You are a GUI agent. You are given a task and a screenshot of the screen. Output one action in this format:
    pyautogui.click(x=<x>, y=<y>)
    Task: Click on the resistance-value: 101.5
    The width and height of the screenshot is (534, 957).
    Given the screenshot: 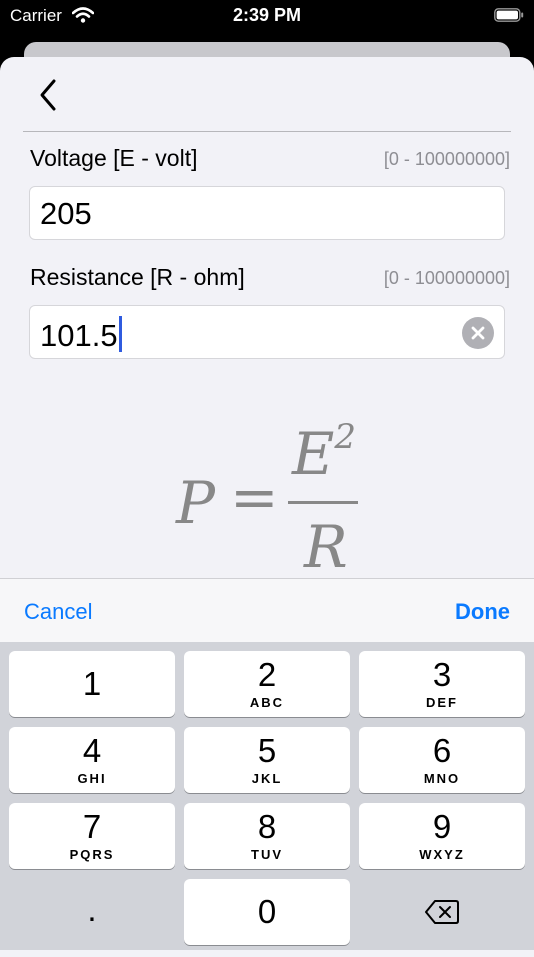 What is the action you would take?
    pyautogui.click(x=79, y=335)
    